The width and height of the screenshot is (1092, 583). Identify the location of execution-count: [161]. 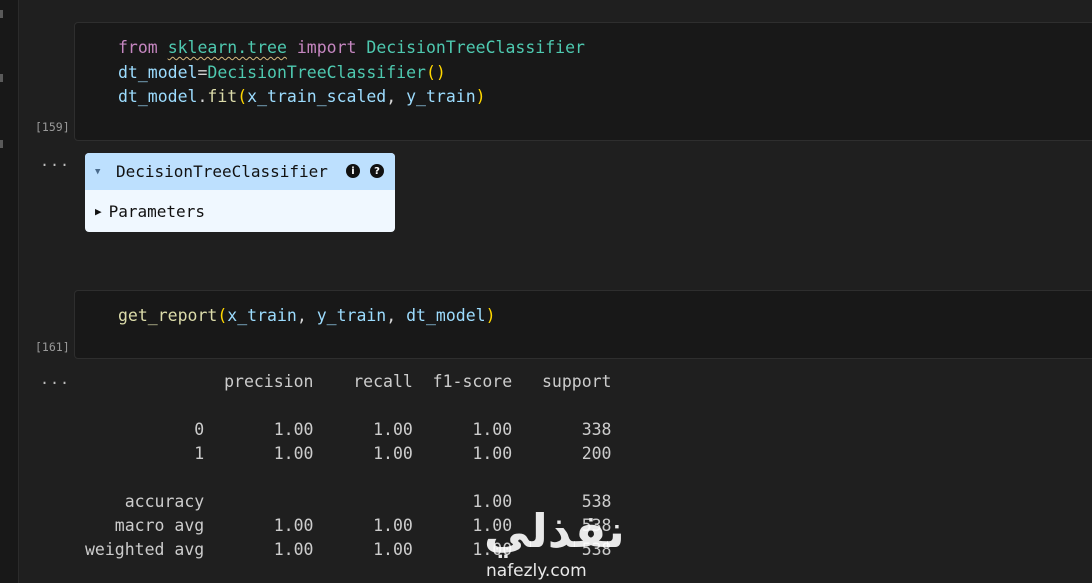
(52, 347).